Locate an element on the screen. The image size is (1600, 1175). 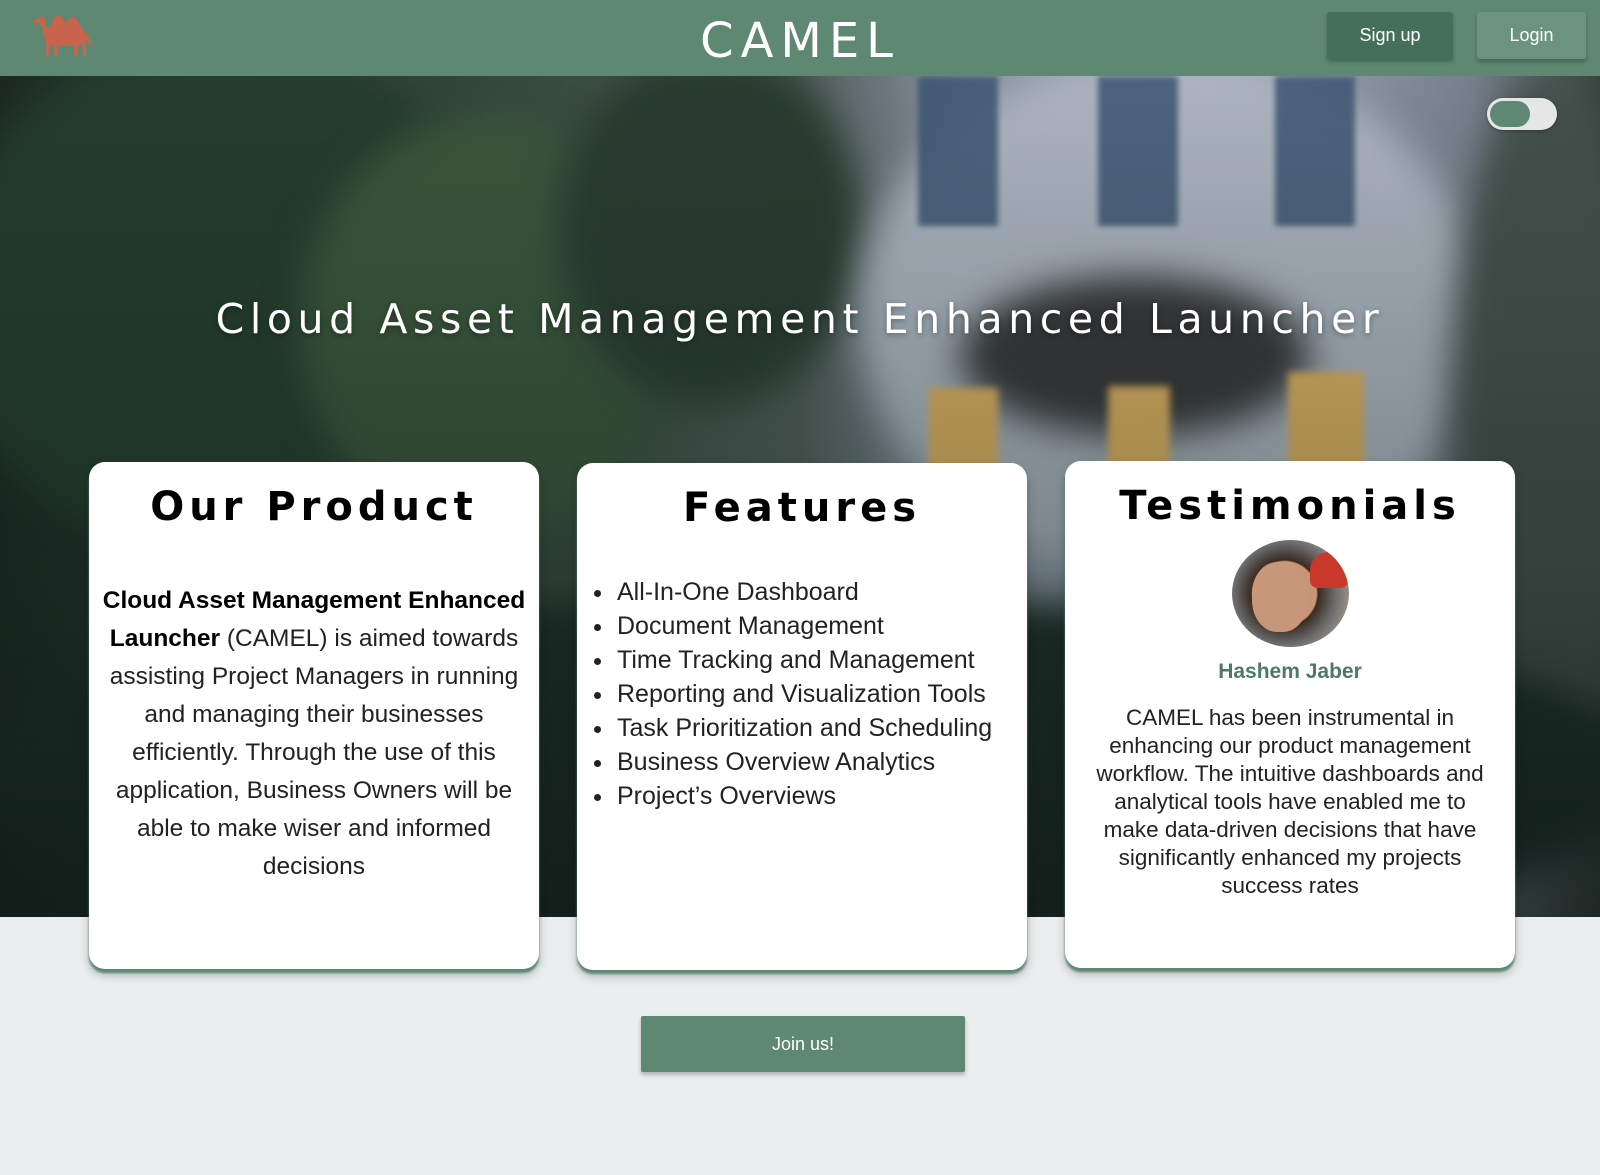
hero-title: Cloud Asset Management Enhanced Launcher is located at coordinates (800, 319).